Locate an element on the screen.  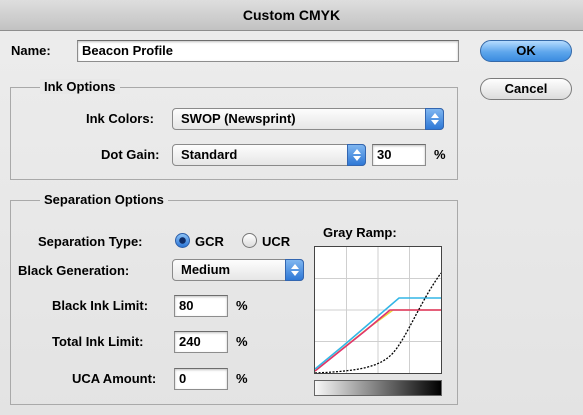
gray-ramp-curves is located at coordinates (378, 310).